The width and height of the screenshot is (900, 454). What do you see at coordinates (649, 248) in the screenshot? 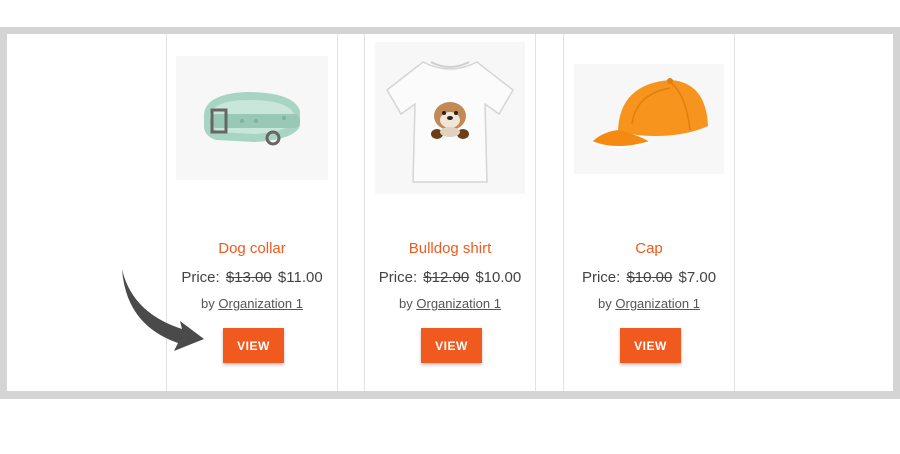
I see `product-name: Cap` at bounding box center [649, 248].